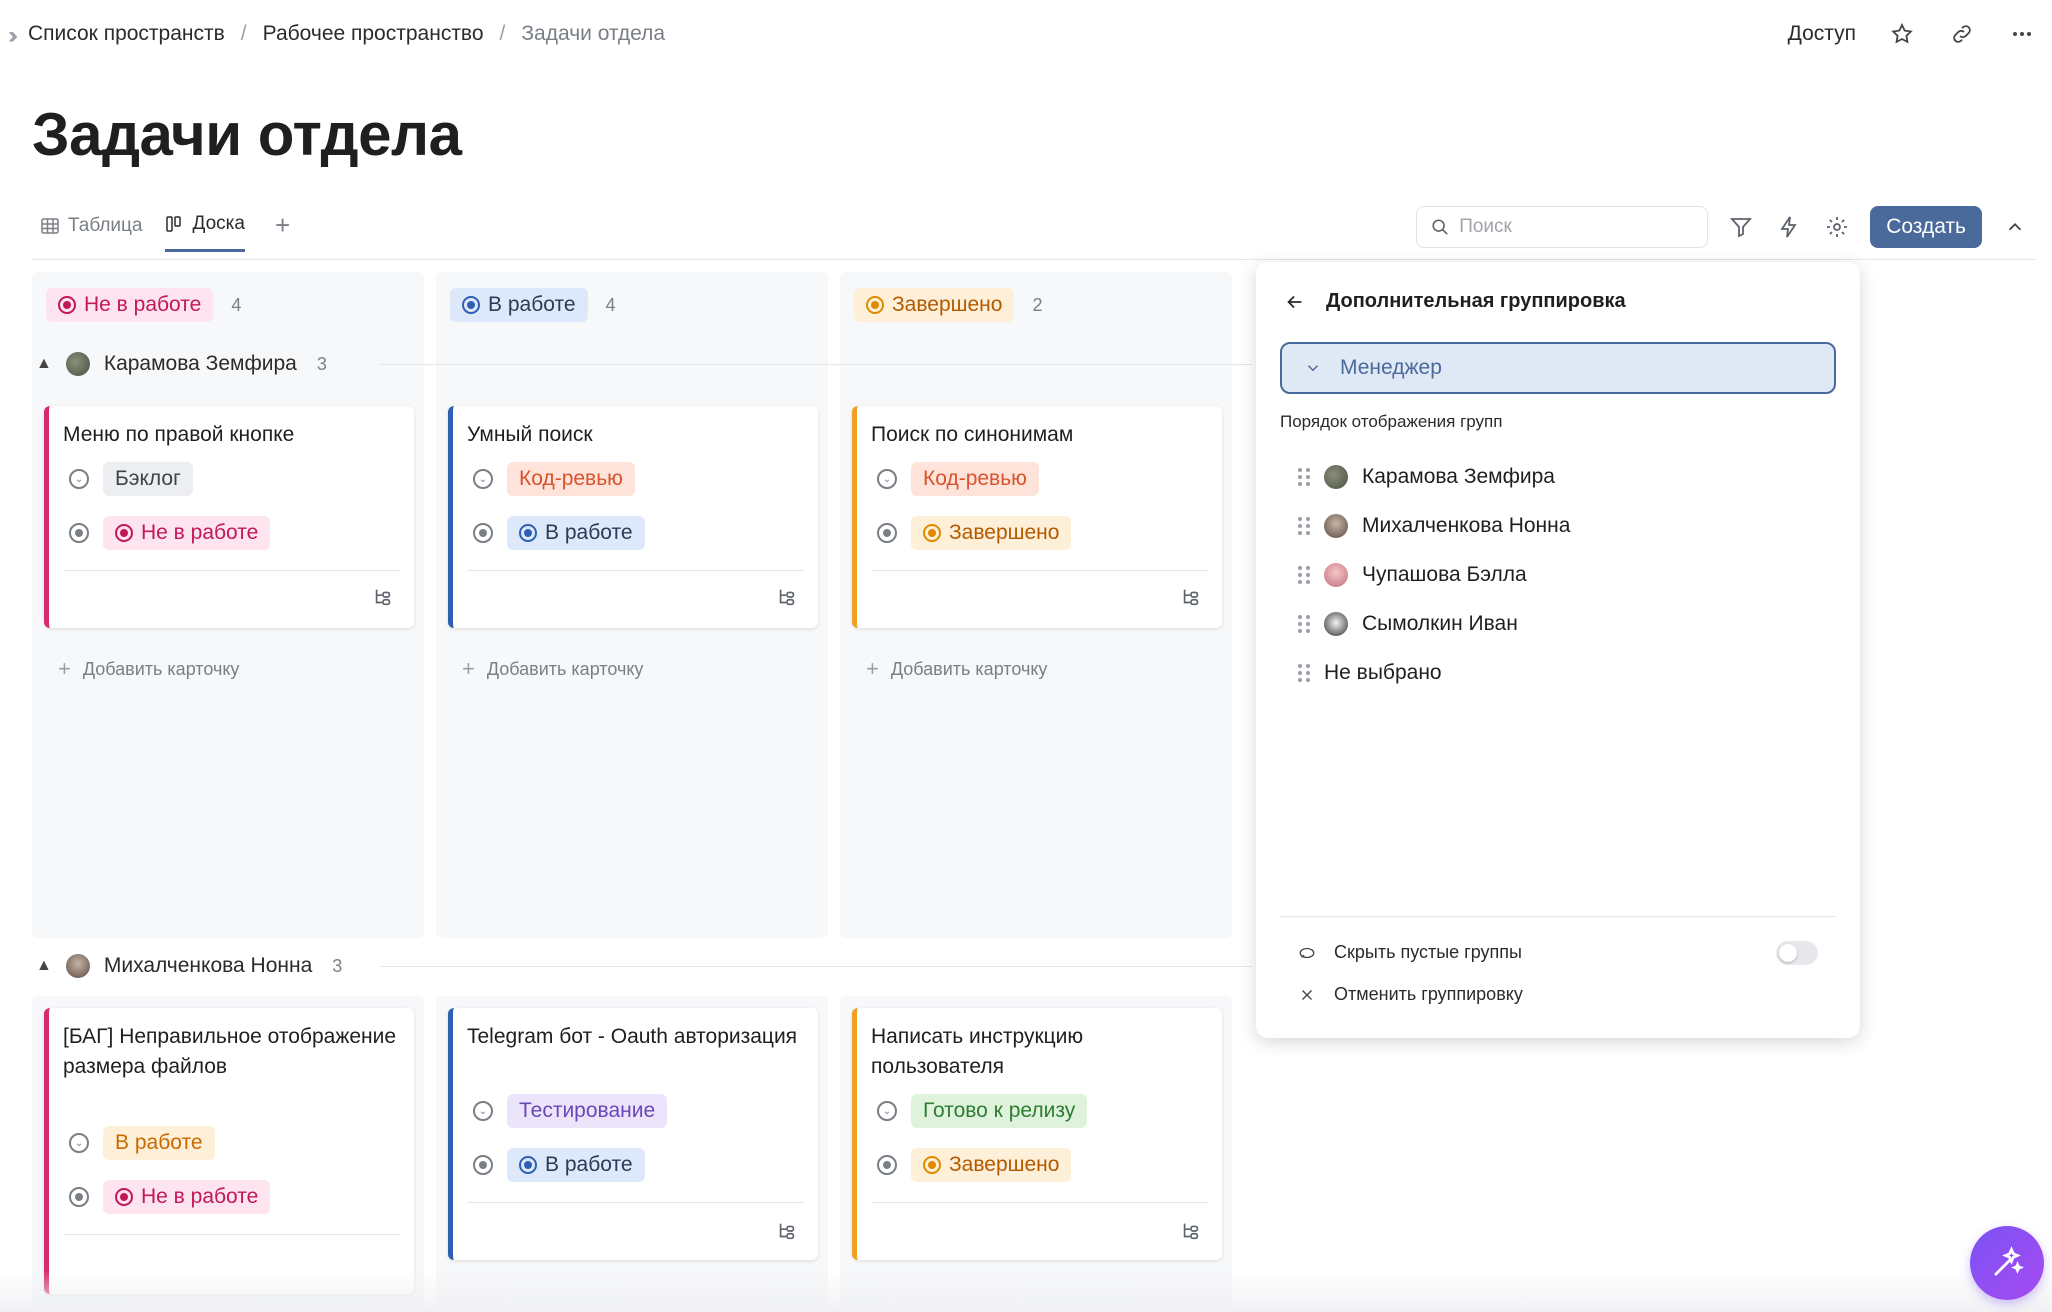 Image resolution: width=2052 pixels, height=1312 pixels. Describe the element at coordinates (91, 233) in the screenshot. I see `tab-table: Таблица` at that location.